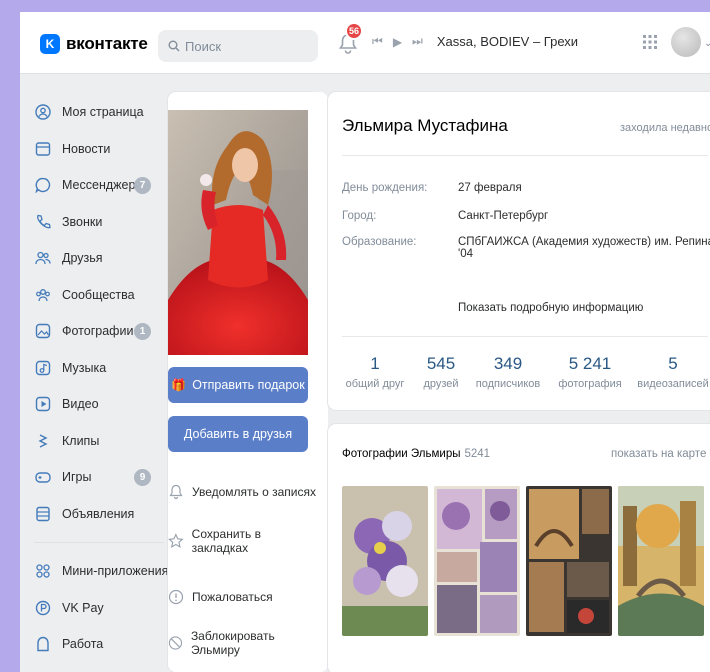  I want to click on profile-photo, so click(238, 232).